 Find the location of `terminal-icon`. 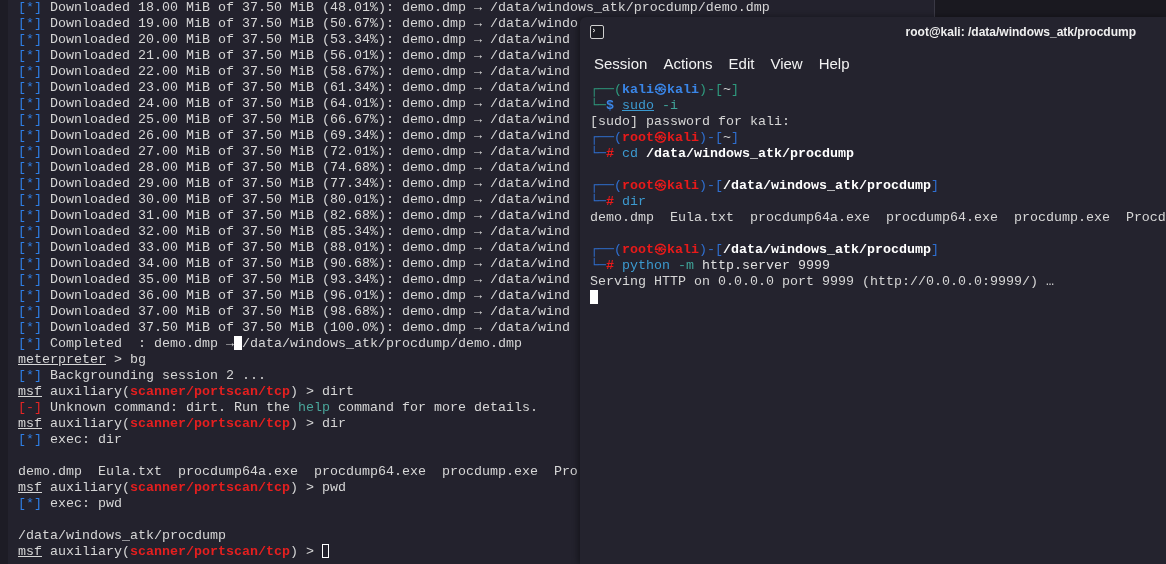

terminal-icon is located at coordinates (597, 32).